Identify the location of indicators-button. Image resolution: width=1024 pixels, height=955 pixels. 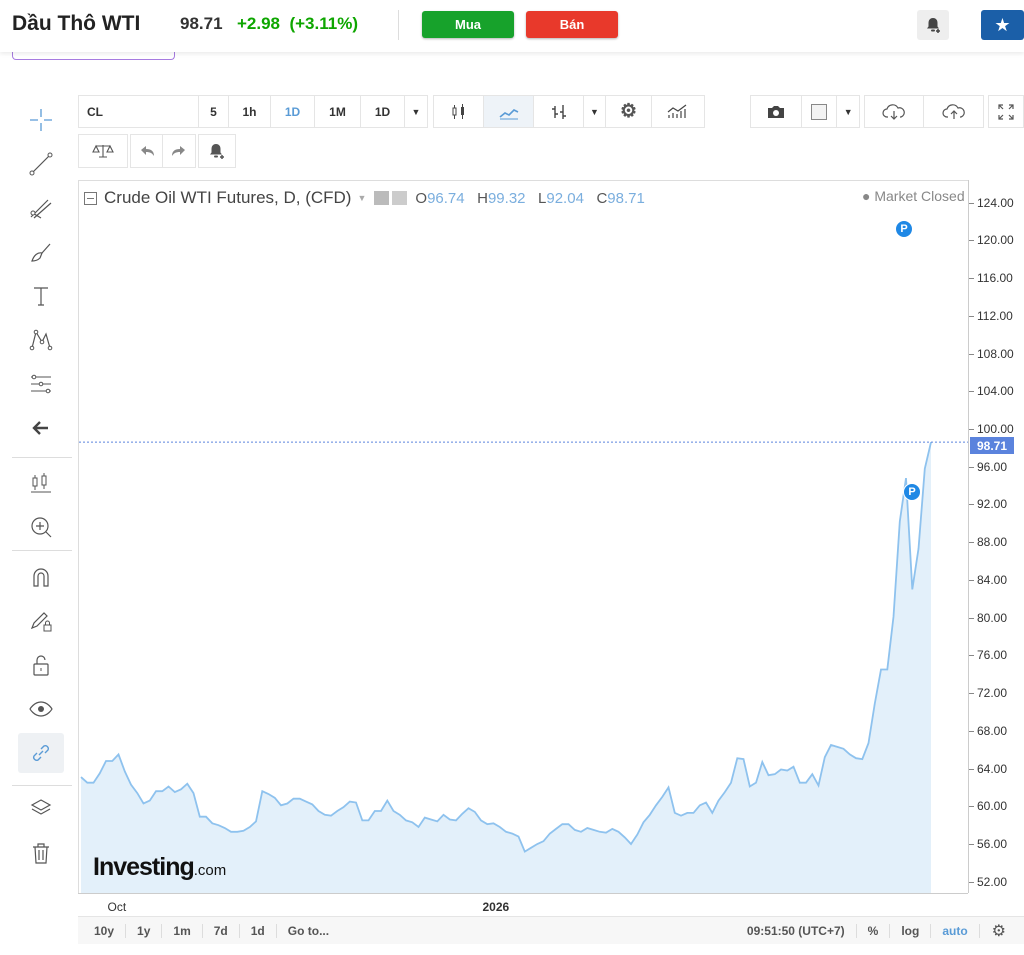
(677, 111).